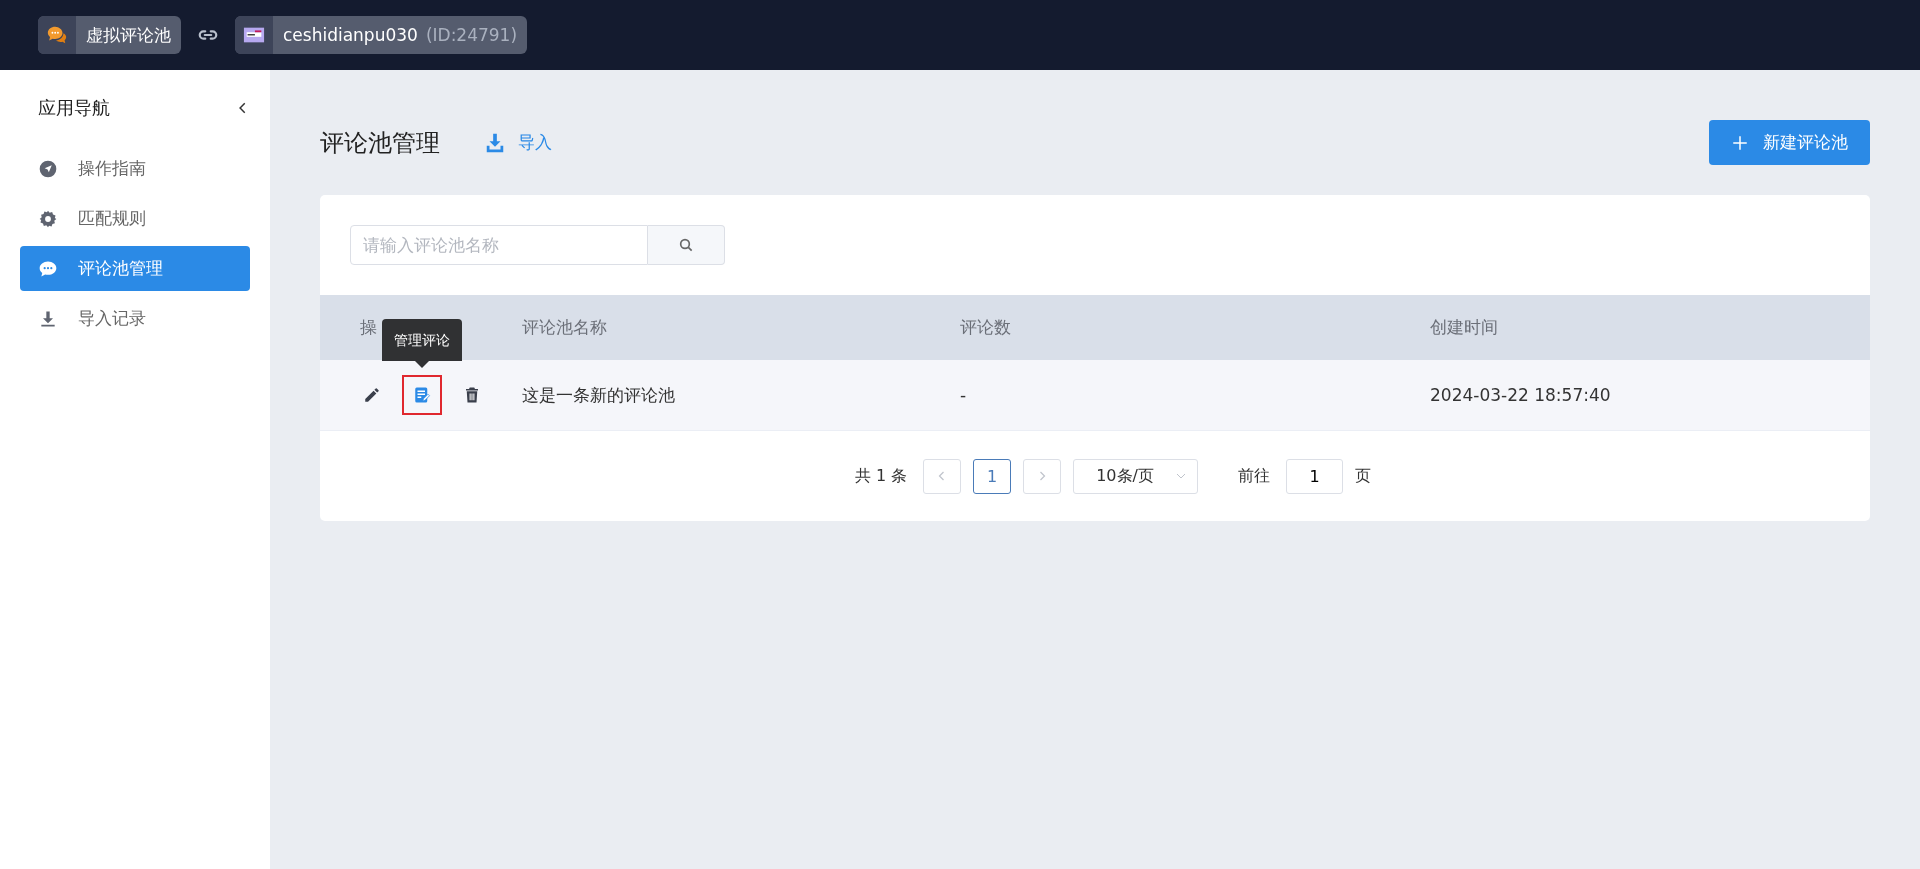 This screenshot has width=1920, height=869. What do you see at coordinates (942, 476) in the screenshot?
I see `previous-page-button` at bounding box center [942, 476].